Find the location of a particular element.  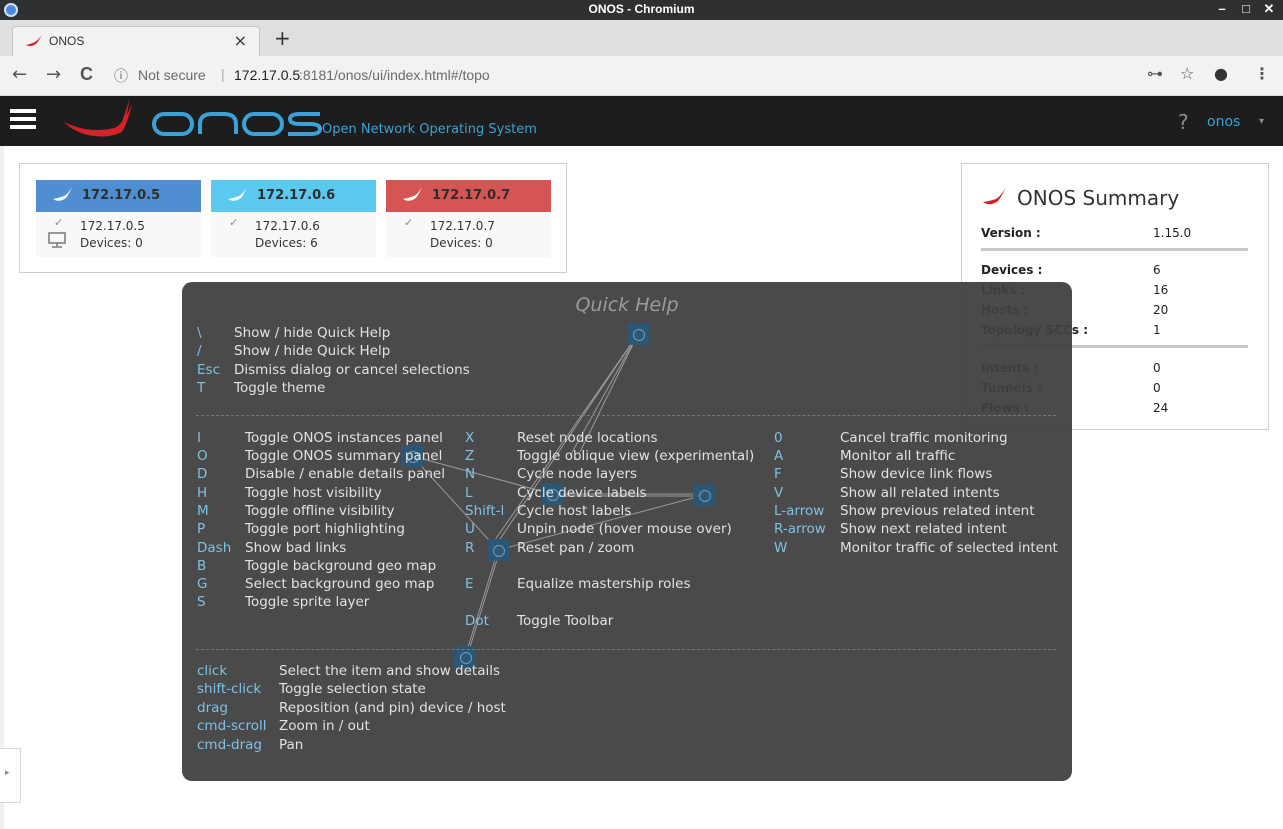

tab-strip: ONOS × + is located at coordinates (641, 38).